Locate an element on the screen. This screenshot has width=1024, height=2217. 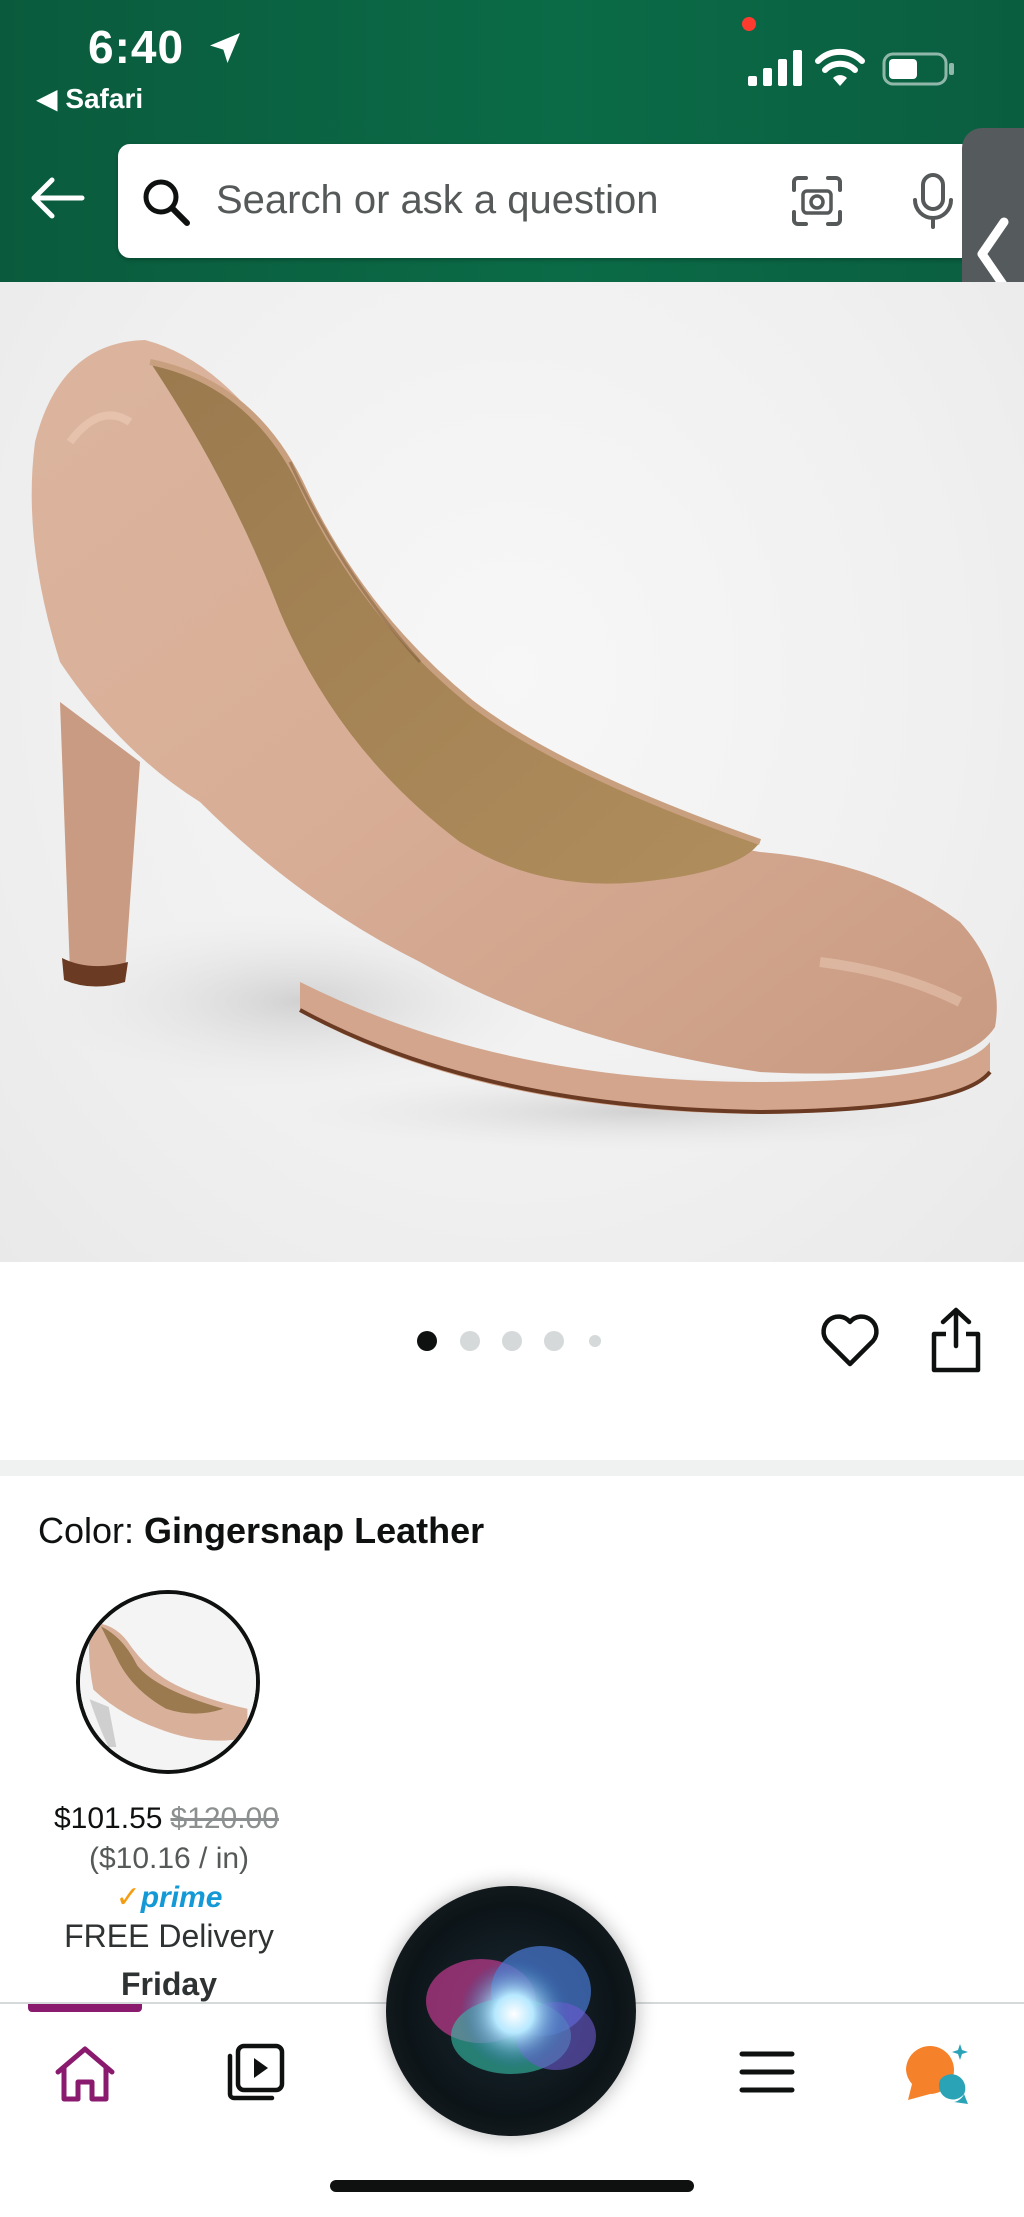
heart-icon is located at coordinates (850, 1340).